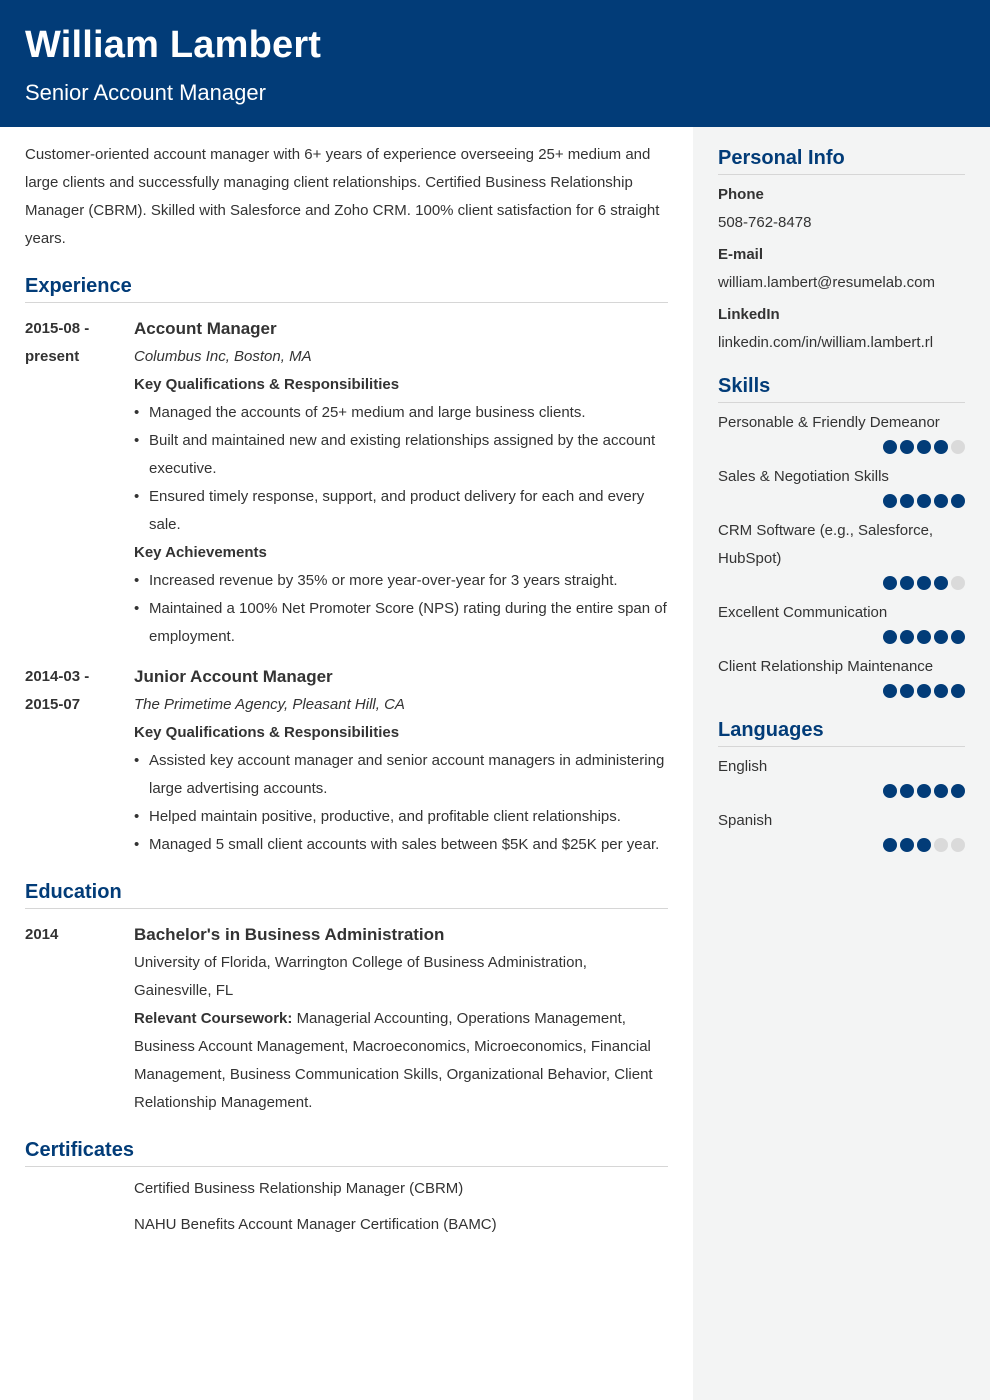 The width and height of the screenshot is (990, 1400). What do you see at coordinates (223, 356) in the screenshot?
I see `company: Columbus Inc, Boston, MA` at bounding box center [223, 356].